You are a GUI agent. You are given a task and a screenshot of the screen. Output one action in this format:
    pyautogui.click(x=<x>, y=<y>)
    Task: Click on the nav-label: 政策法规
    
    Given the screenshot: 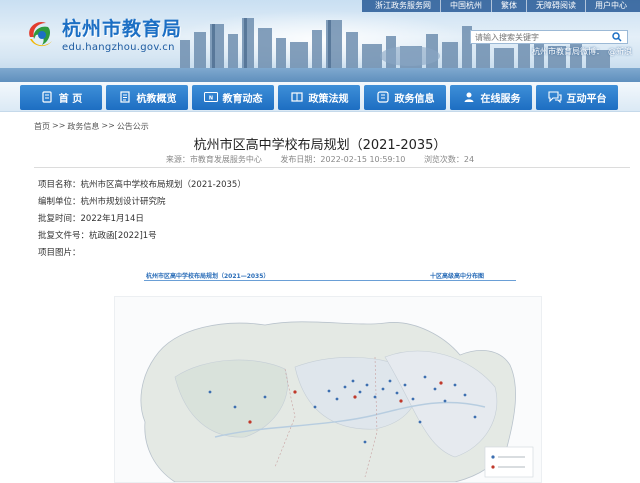 What is the action you would take?
    pyautogui.click(x=328, y=99)
    